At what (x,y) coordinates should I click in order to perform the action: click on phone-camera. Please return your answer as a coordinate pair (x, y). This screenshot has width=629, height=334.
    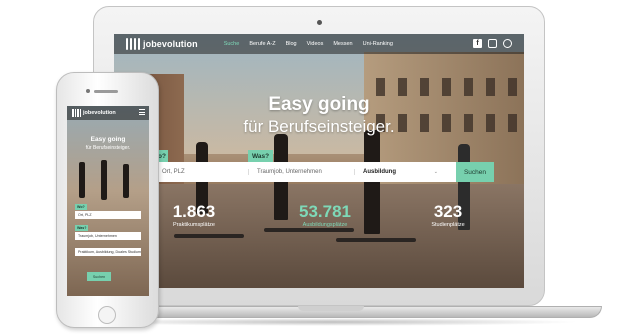
    Looking at the image, I should click on (88, 91).